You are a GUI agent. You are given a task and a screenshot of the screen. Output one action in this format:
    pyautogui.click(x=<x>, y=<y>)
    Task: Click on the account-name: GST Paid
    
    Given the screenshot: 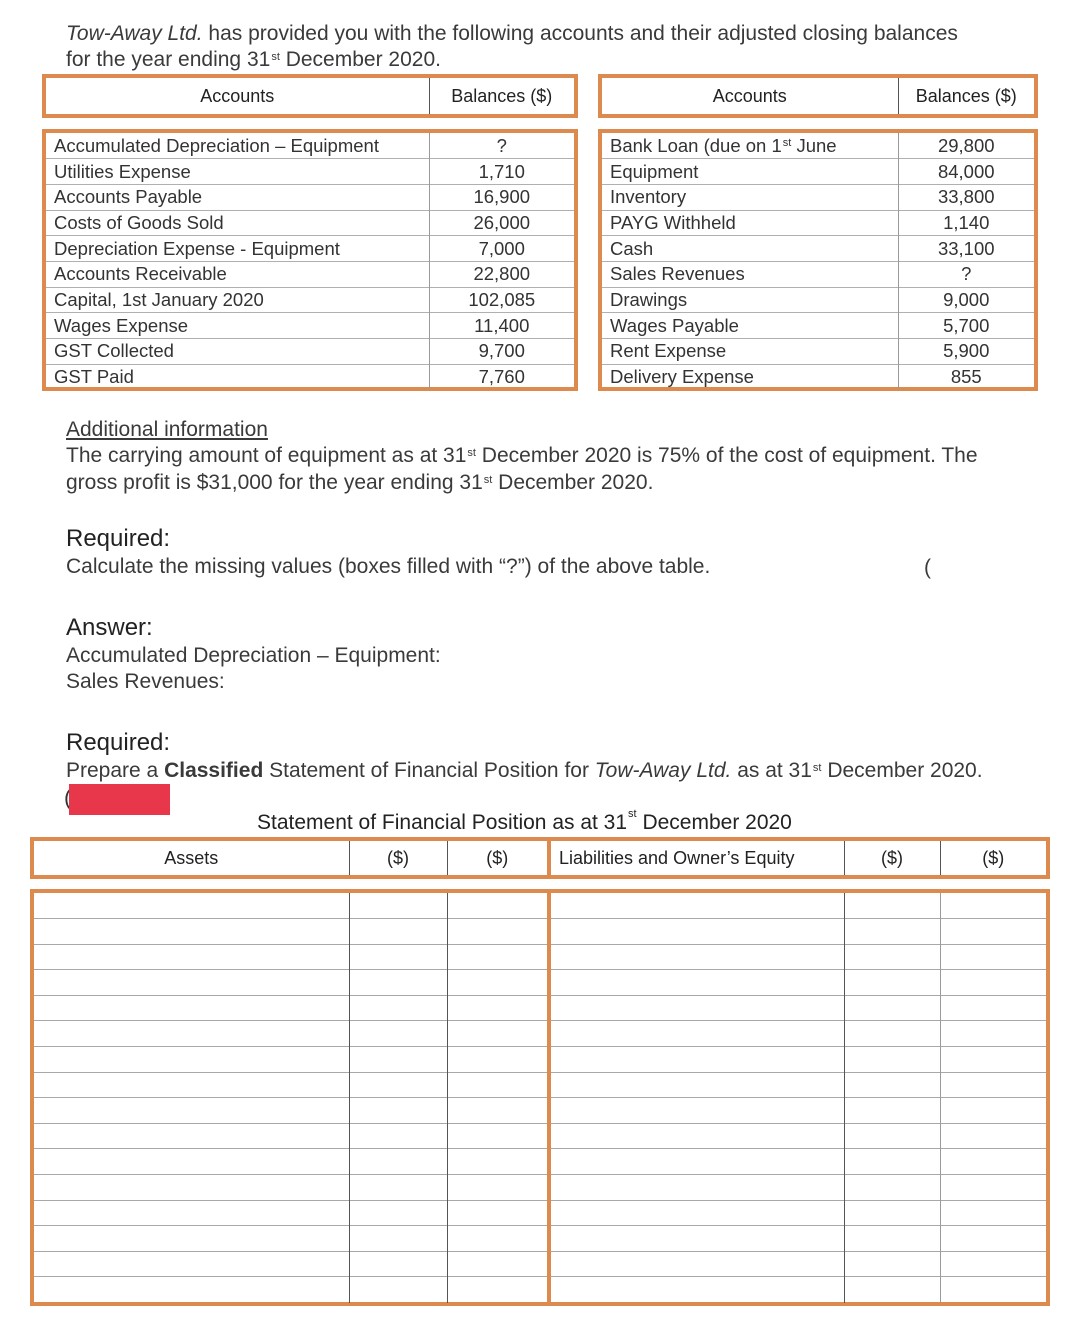 What is the action you would take?
    pyautogui.click(x=237, y=376)
    